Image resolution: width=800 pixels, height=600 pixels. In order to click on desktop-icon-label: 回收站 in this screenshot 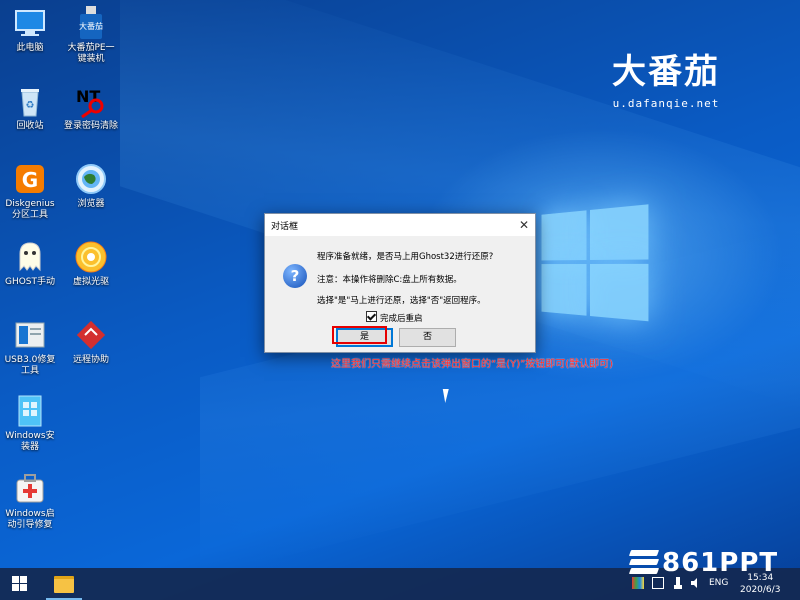, I will do `click(30, 126)`.